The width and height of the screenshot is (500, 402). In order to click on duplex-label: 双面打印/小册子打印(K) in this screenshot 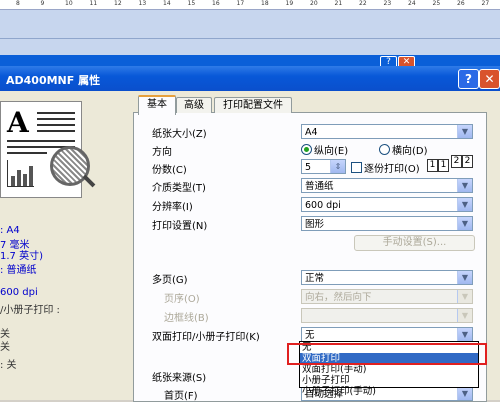, I will do `click(206, 337)`.